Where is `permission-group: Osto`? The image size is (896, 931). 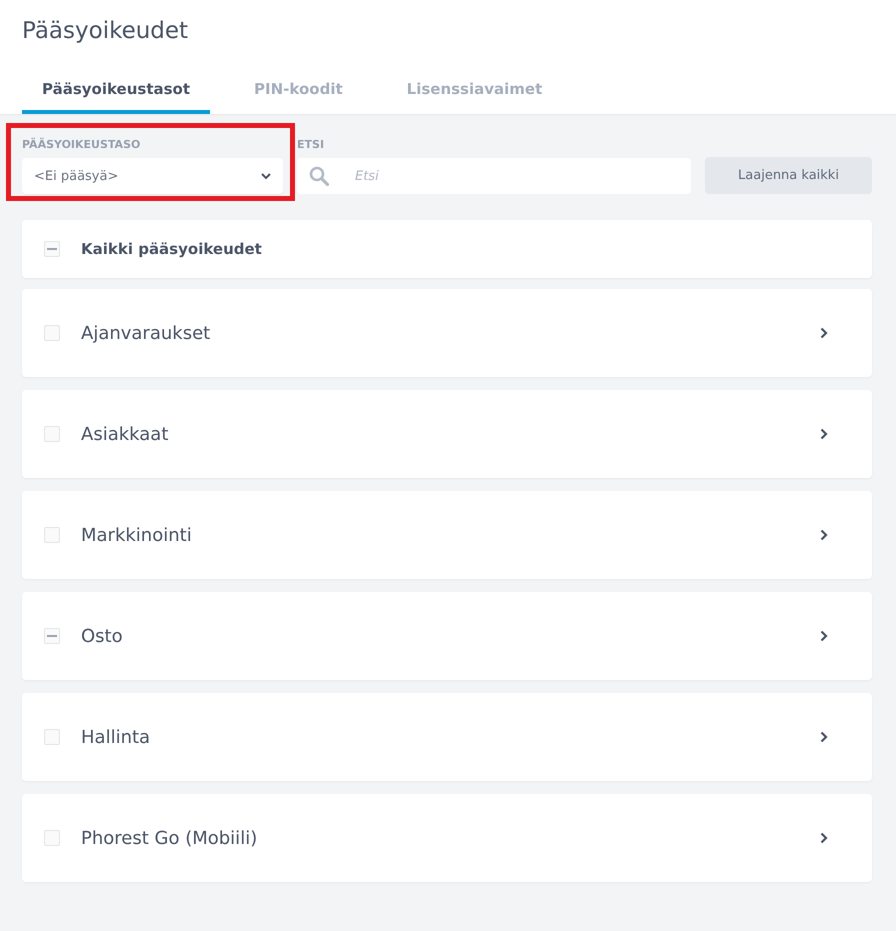 permission-group: Osto is located at coordinates (447, 636).